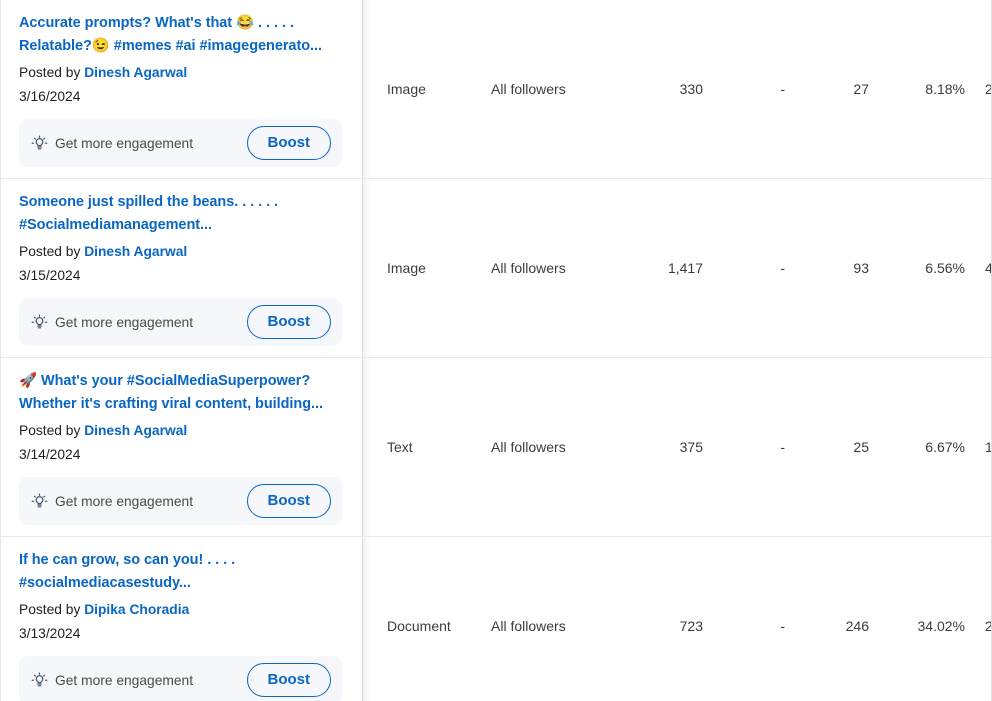 The width and height of the screenshot is (992, 701). What do you see at coordinates (983, 447) in the screenshot?
I see `clicks-cell: 17` at bounding box center [983, 447].